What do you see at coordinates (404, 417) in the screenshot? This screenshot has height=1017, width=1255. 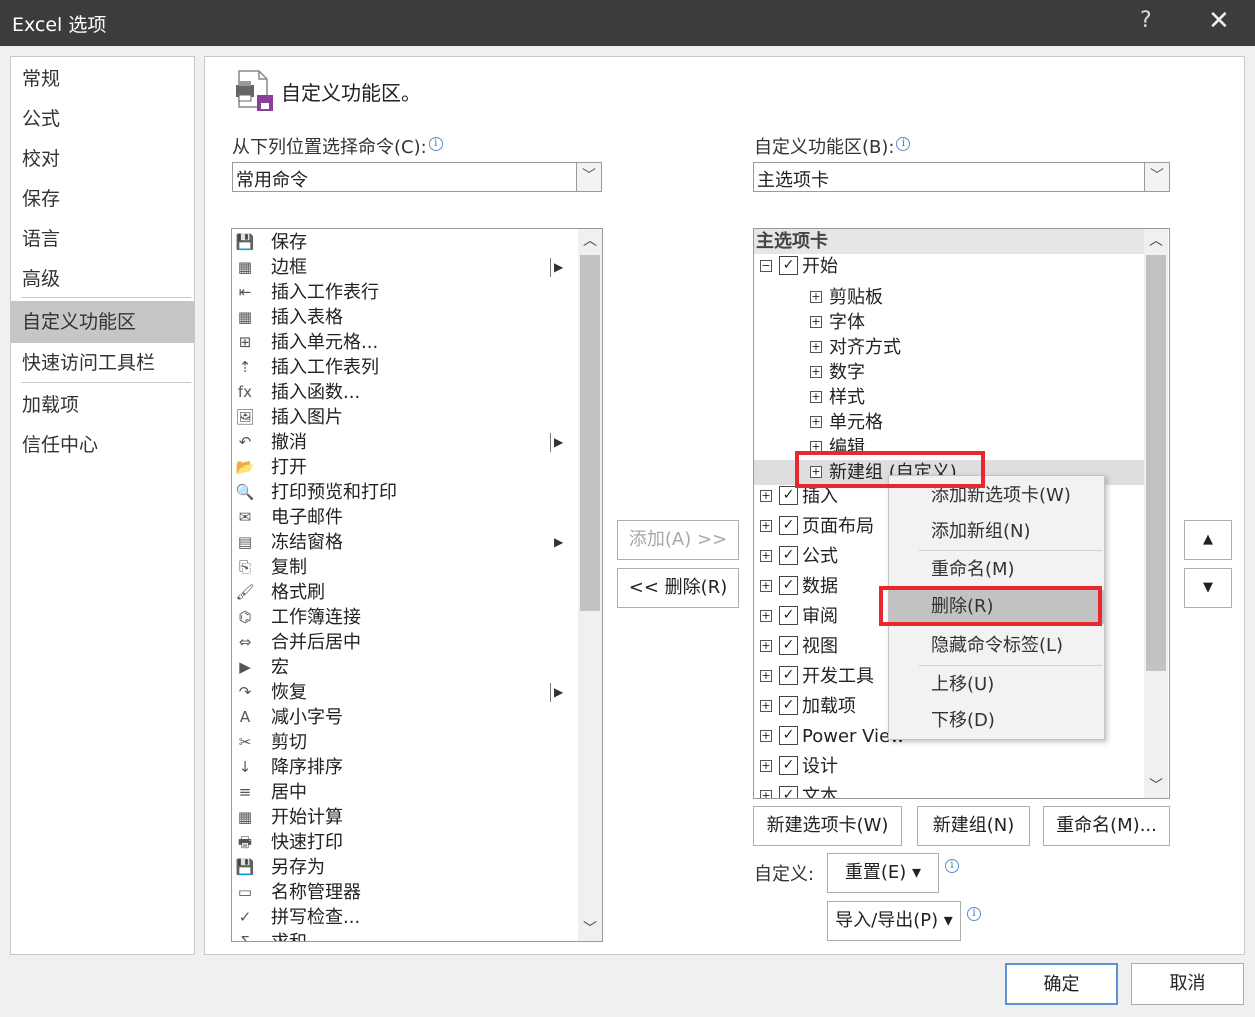 I see `command-list-item: 🖼 插入图片` at bounding box center [404, 417].